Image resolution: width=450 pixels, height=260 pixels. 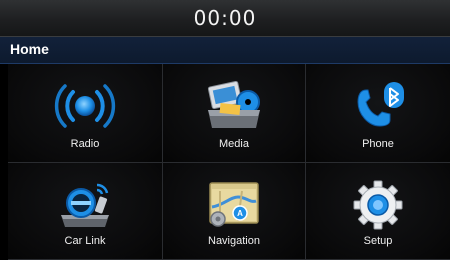 What do you see at coordinates (85, 144) in the screenshot?
I see `menu-item-label: Radio` at bounding box center [85, 144].